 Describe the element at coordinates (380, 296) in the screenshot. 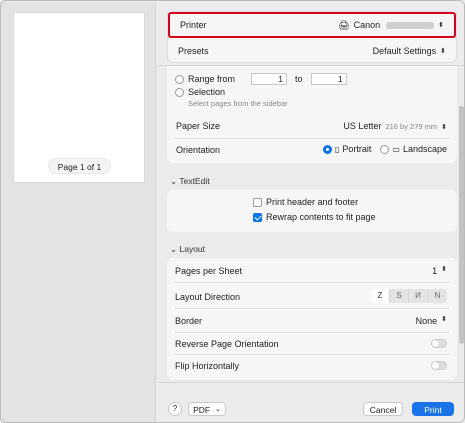

I see `direction-z-icon: Z` at that location.